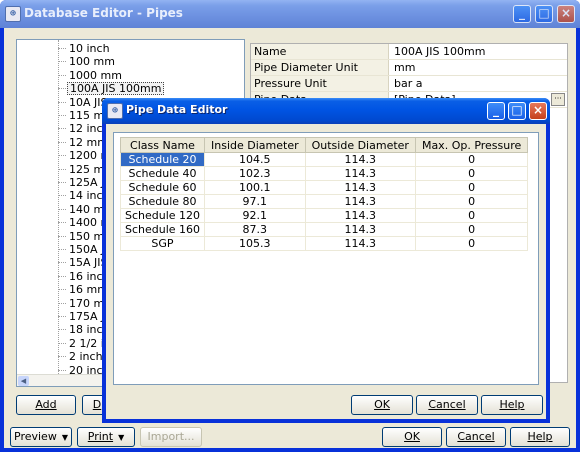 Image resolution: width=580 pixels, height=452 pixels. Describe the element at coordinates (103, 13) in the screenshot. I see `window-title: Database Editor - Pipes` at that location.